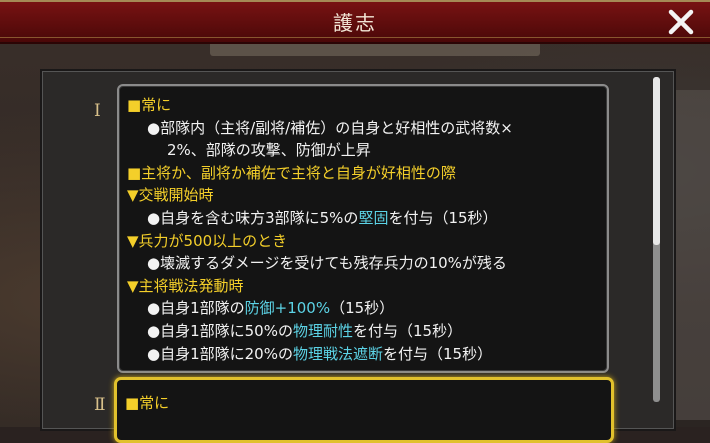  I want to click on effect-line: ●自身を含む味方3部隊に5%の堅固を付与（15秒）, so click(365, 218).